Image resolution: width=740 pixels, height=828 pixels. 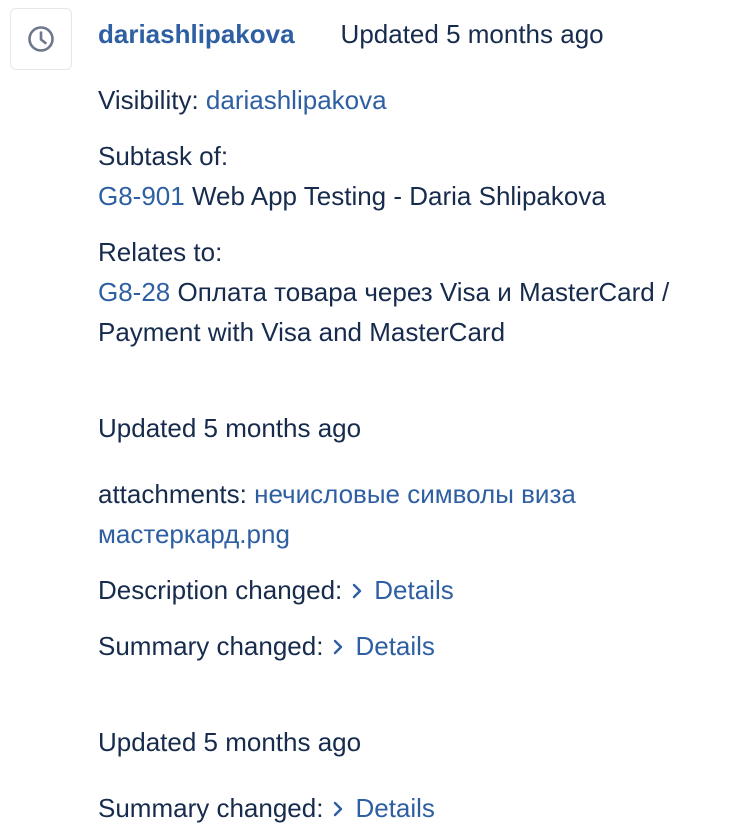 I want to click on subtask-label: Subtask of:, so click(x=163, y=156).